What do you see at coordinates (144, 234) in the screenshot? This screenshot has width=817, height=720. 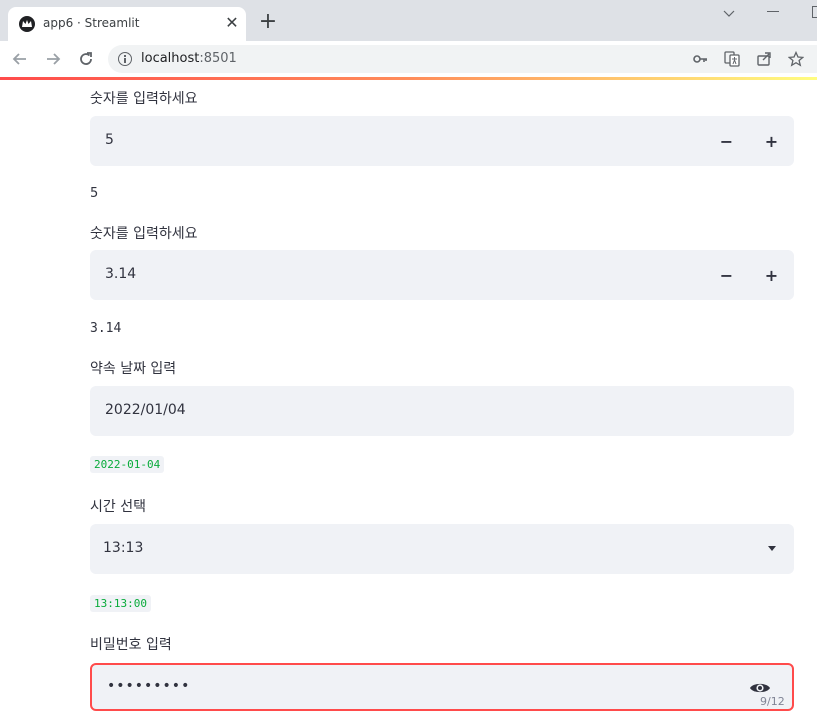 I see `float-input-label: 숫자를 입력하세요` at bounding box center [144, 234].